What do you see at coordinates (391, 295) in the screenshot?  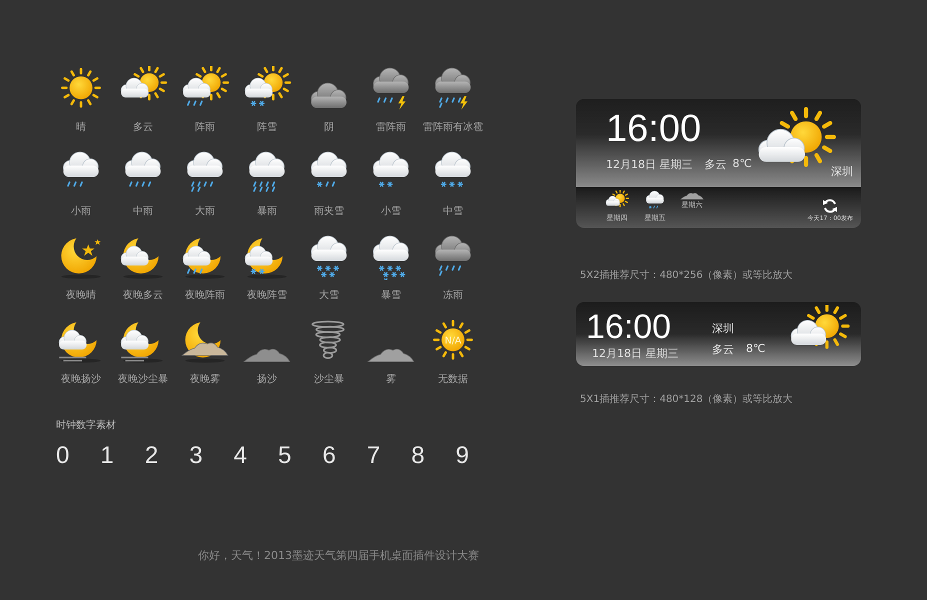 I see `icon-label: 暴雪` at bounding box center [391, 295].